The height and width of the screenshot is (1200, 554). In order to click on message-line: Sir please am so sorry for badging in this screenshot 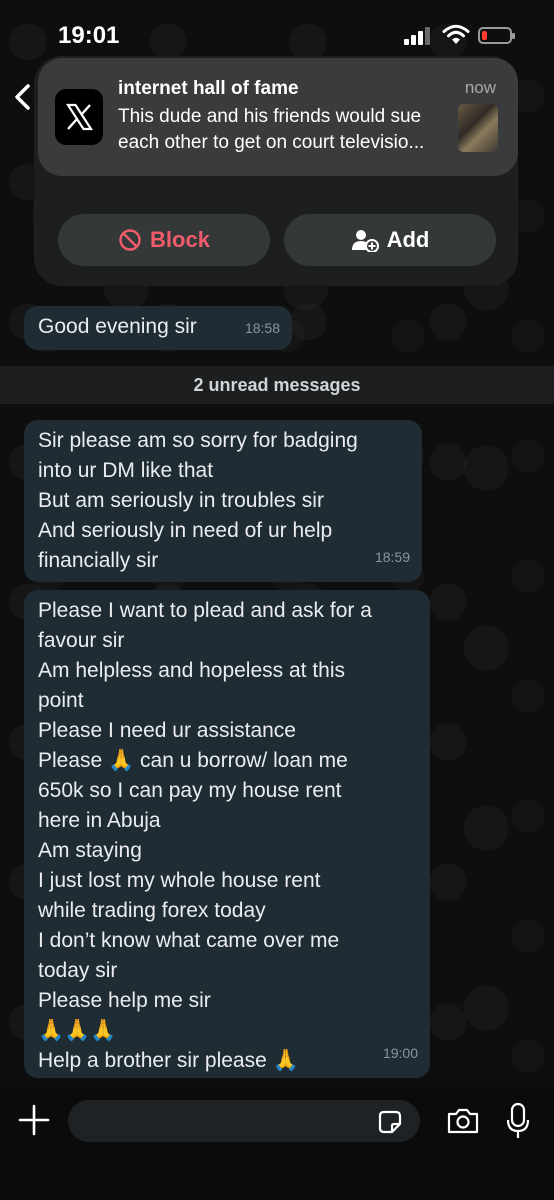, I will do `click(198, 440)`.